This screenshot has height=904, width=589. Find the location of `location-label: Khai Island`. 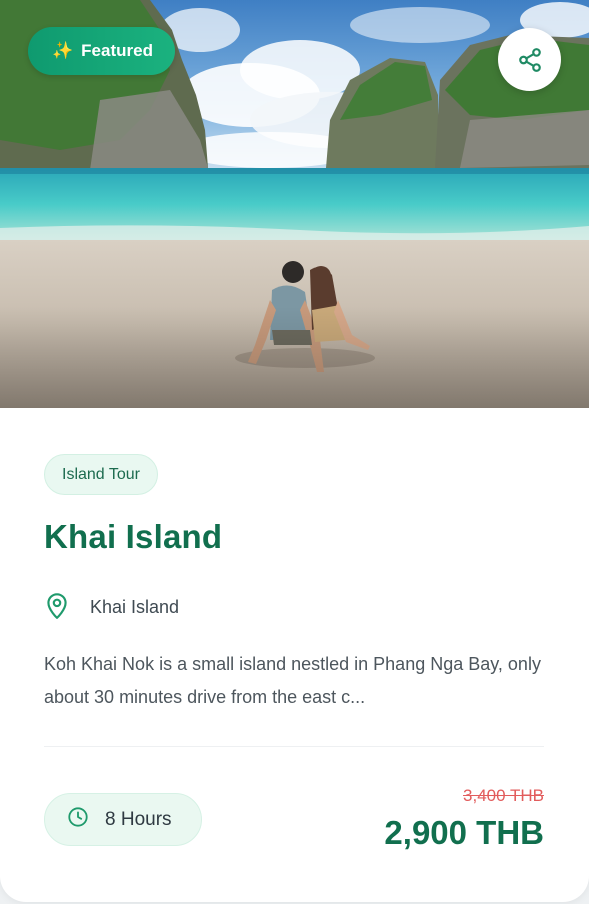

location-label: Khai Island is located at coordinates (135, 607).